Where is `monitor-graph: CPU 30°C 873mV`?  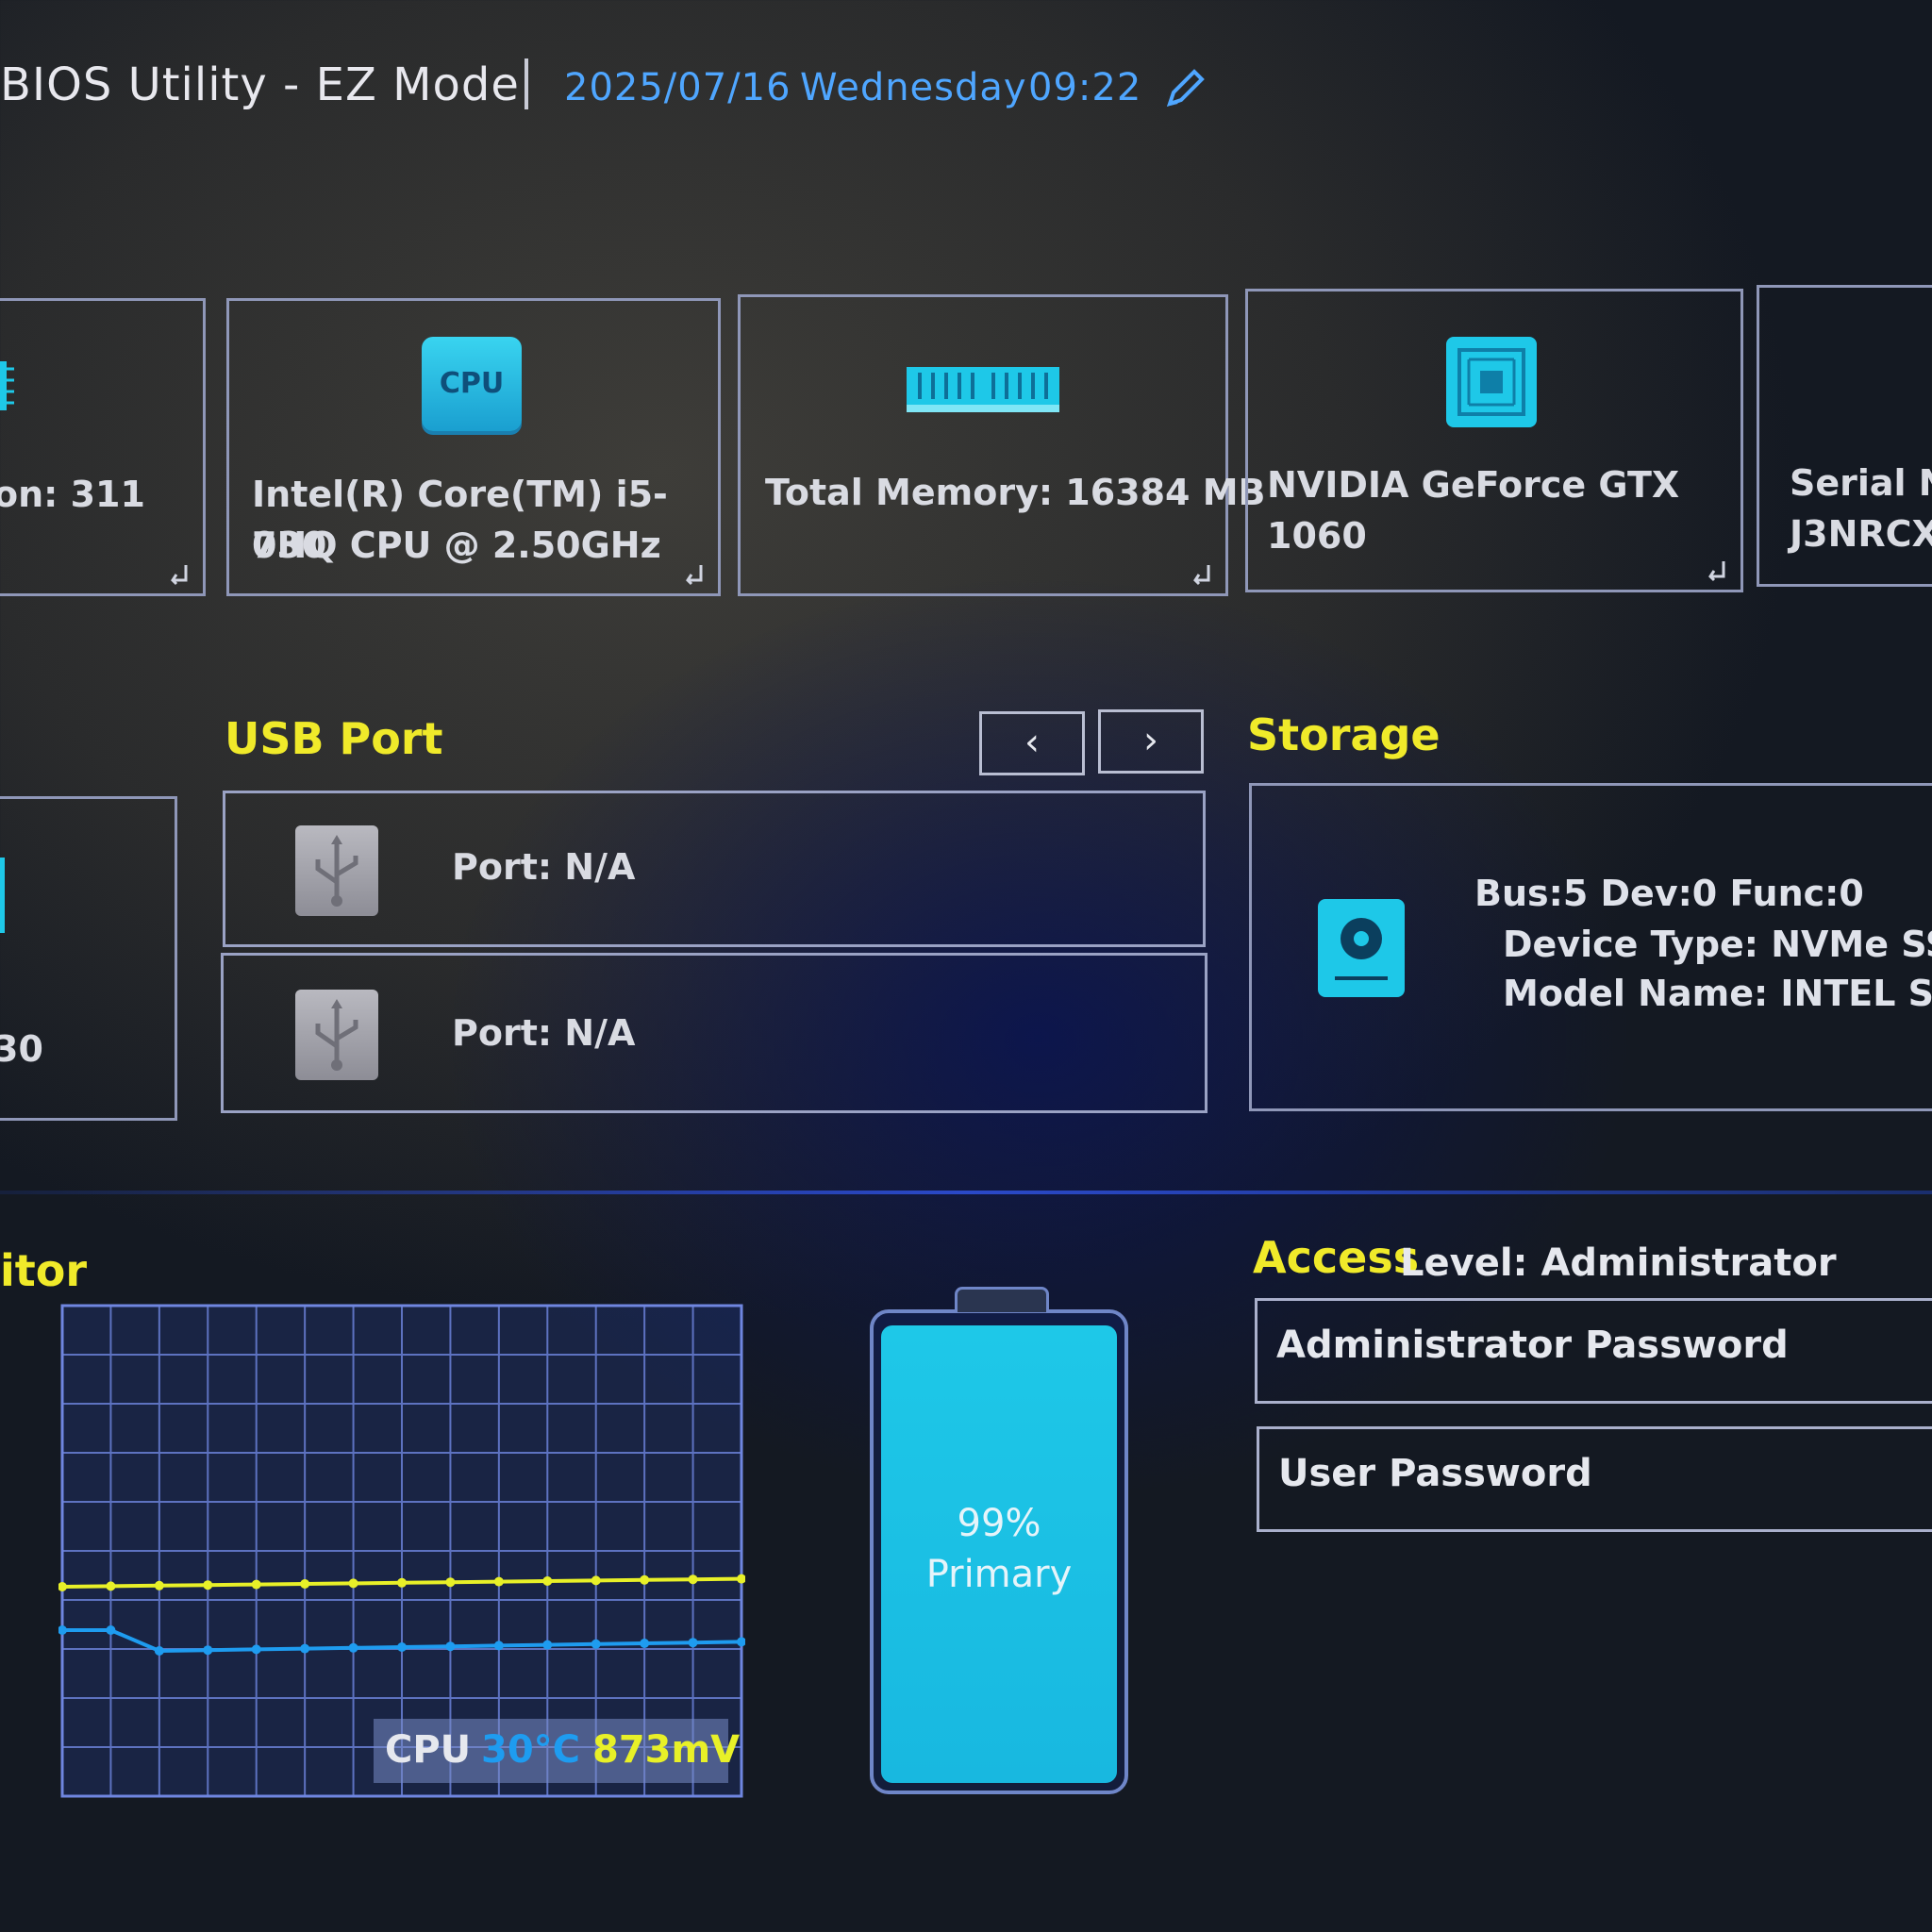
monitor-graph: CPU 30°C 873mV is located at coordinates (402, 1552).